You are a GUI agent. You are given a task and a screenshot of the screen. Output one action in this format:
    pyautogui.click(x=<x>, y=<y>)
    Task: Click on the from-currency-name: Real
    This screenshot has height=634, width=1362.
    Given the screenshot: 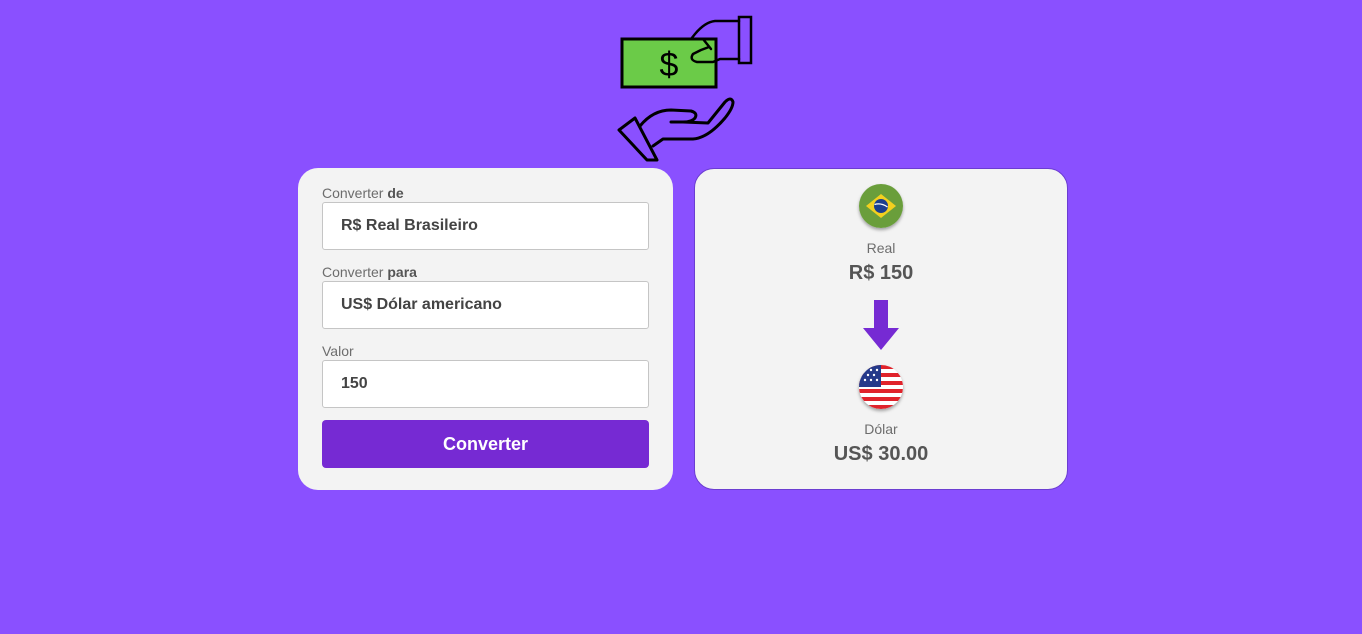 What is the action you would take?
    pyautogui.click(x=881, y=248)
    